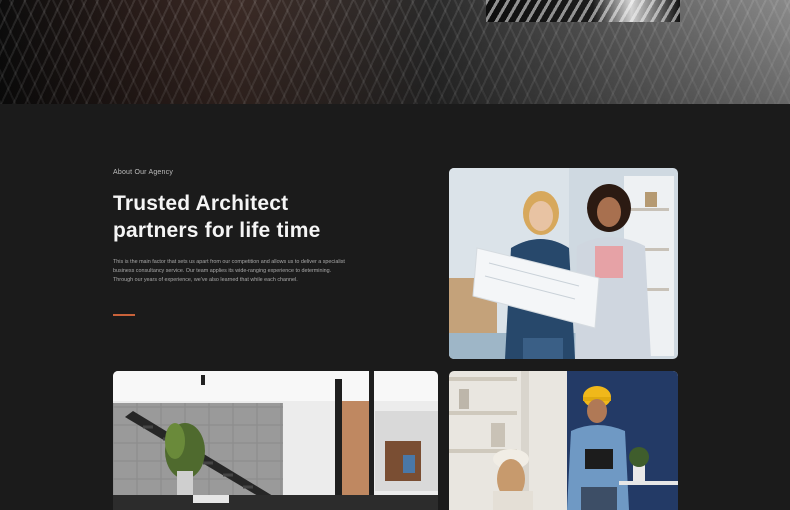 This screenshot has width=790, height=510. I want to click on title-line-1: Trusted Architect, so click(201, 203).